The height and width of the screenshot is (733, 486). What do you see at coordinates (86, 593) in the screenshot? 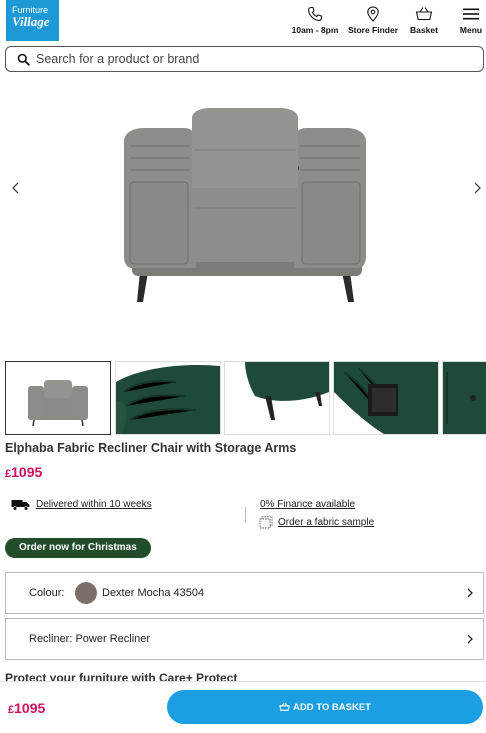
I see `colour-swatch` at bounding box center [86, 593].